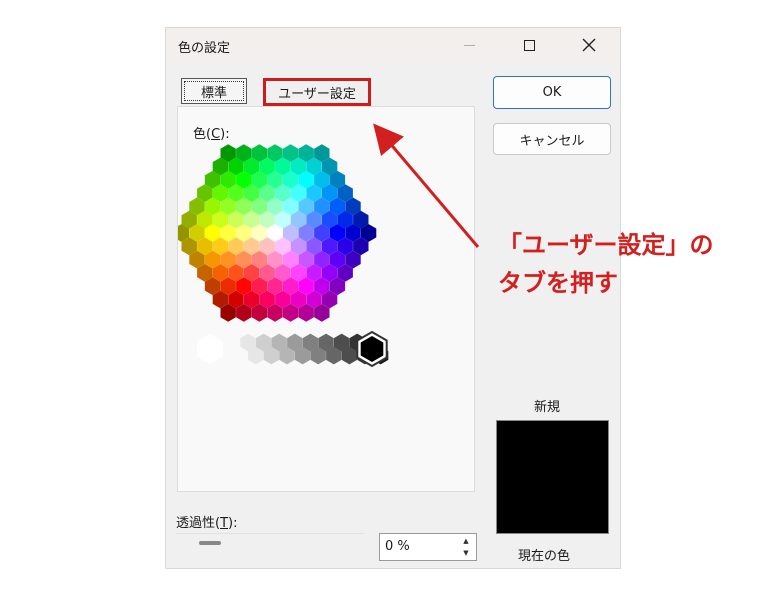 The image size is (768, 595). What do you see at coordinates (606, 245) in the screenshot?
I see `annotation-line-1: 「ユーザー設定」の` at bounding box center [606, 245].